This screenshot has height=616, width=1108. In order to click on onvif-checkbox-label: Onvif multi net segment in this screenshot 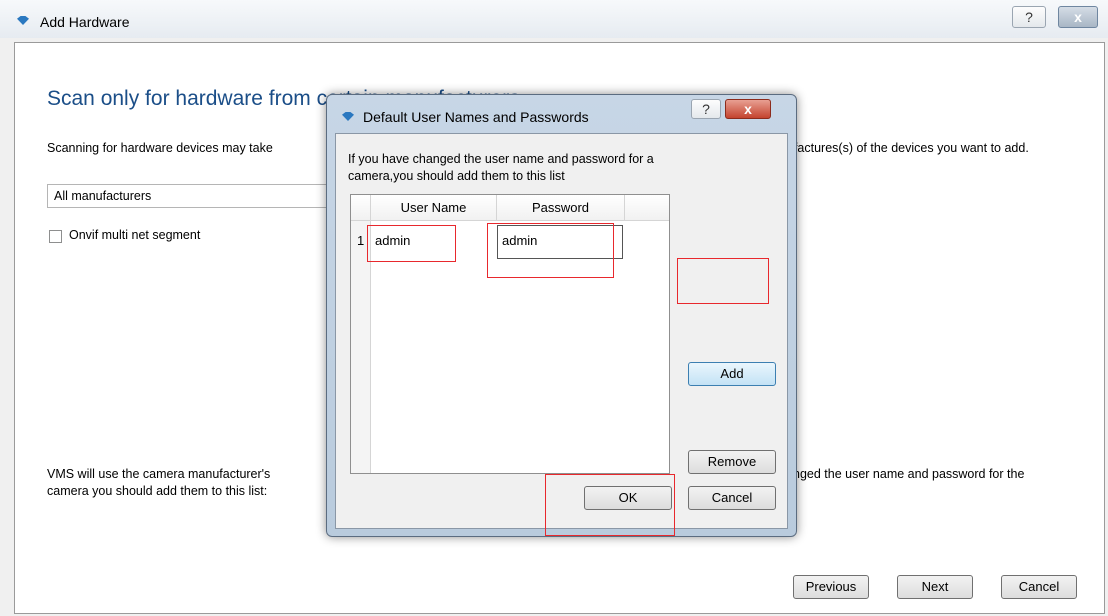, I will do `click(134, 235)`.